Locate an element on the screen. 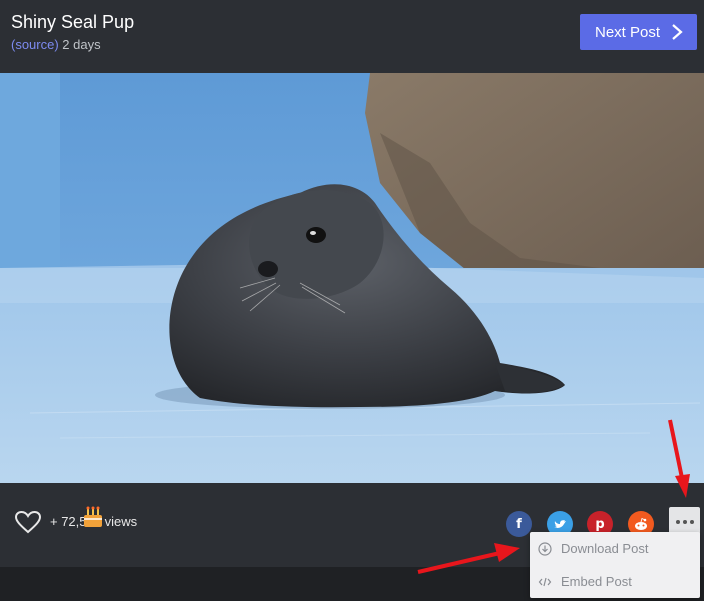  menu-item-embed-post: Embed Post is located at coordinates (615, 581).